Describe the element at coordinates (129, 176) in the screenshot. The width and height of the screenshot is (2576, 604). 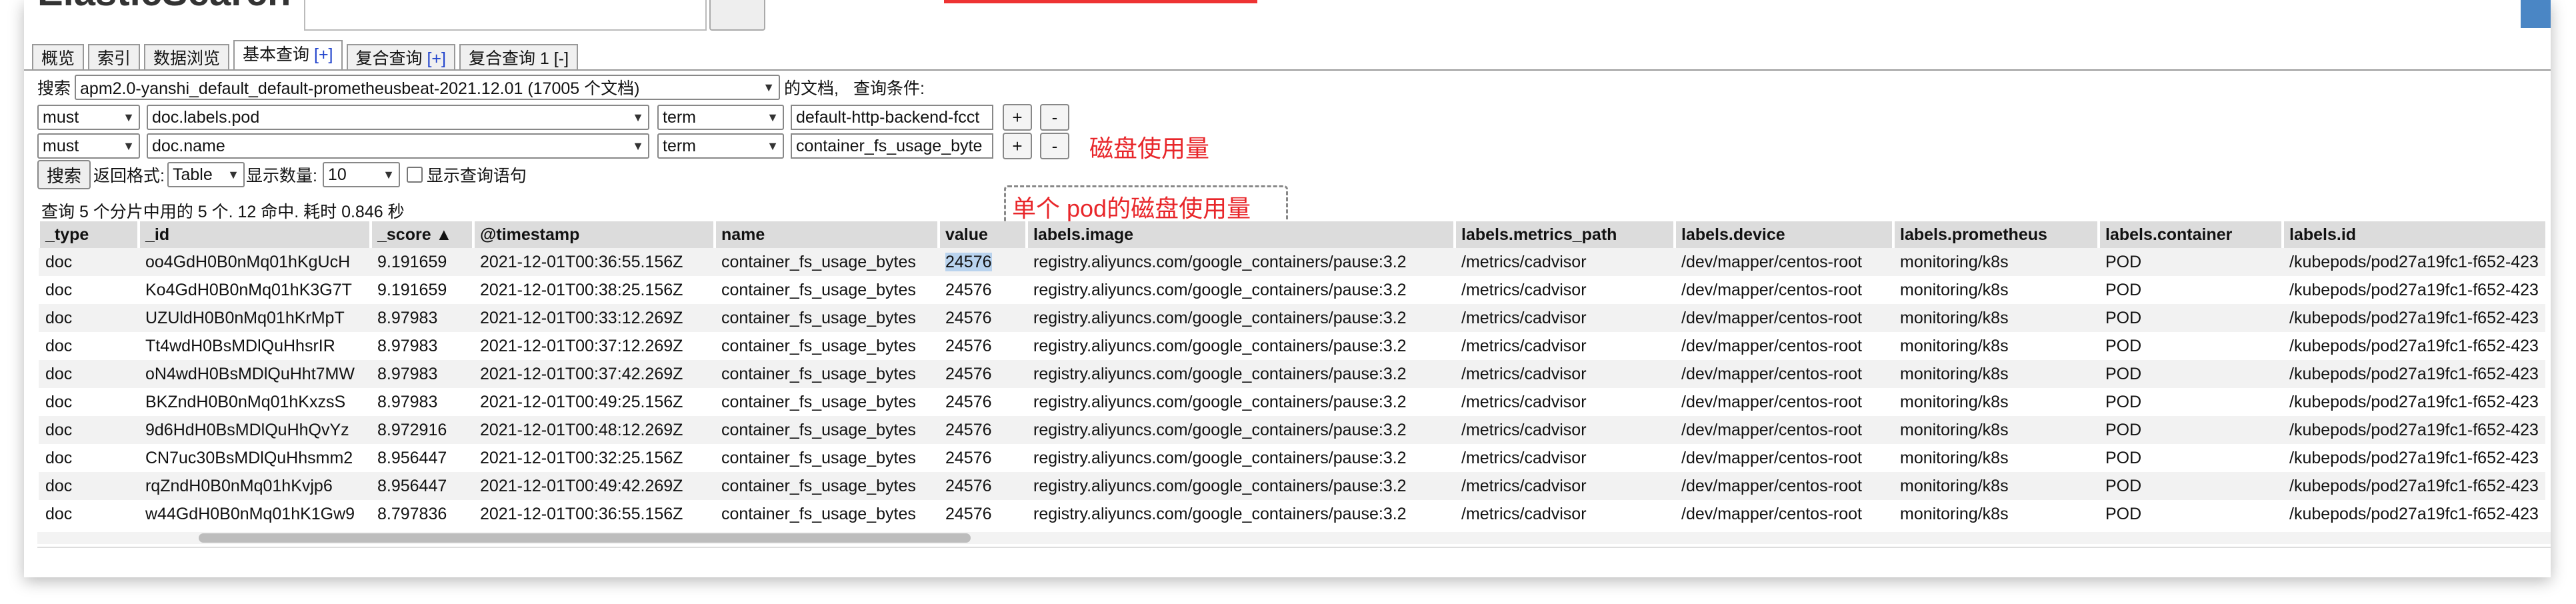
I see `return-format-label: 返回格式:` at that location.